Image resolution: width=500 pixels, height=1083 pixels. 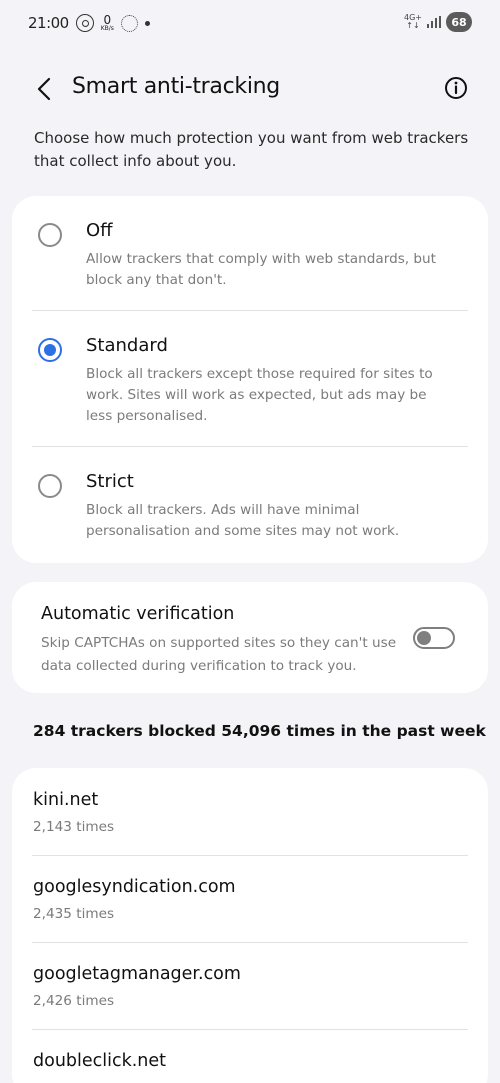 I want to click on status-time: 21:00, so click(x=48, y=23).